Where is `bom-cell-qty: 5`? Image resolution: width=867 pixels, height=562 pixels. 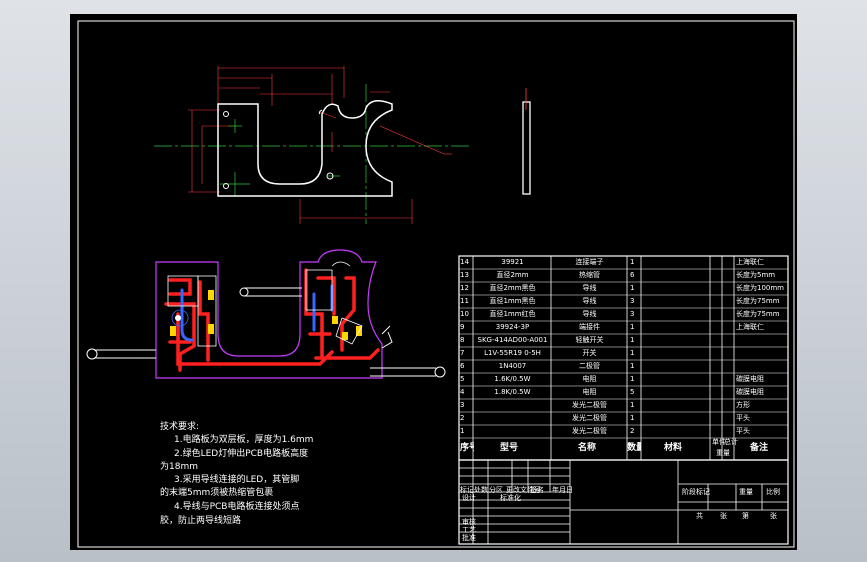
bom-cell-qty: 5 is located at coordinates (632, 392).